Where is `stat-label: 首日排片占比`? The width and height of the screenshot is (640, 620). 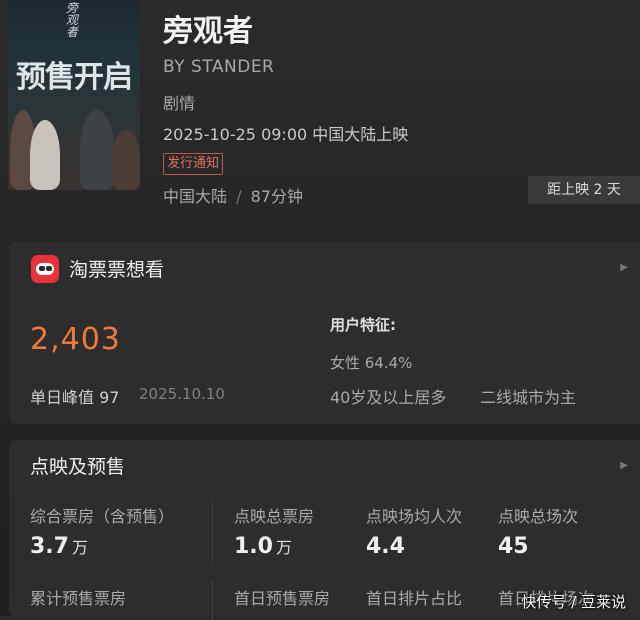 stat-label: 首日排片占比 is located at coordinates (414, 598).